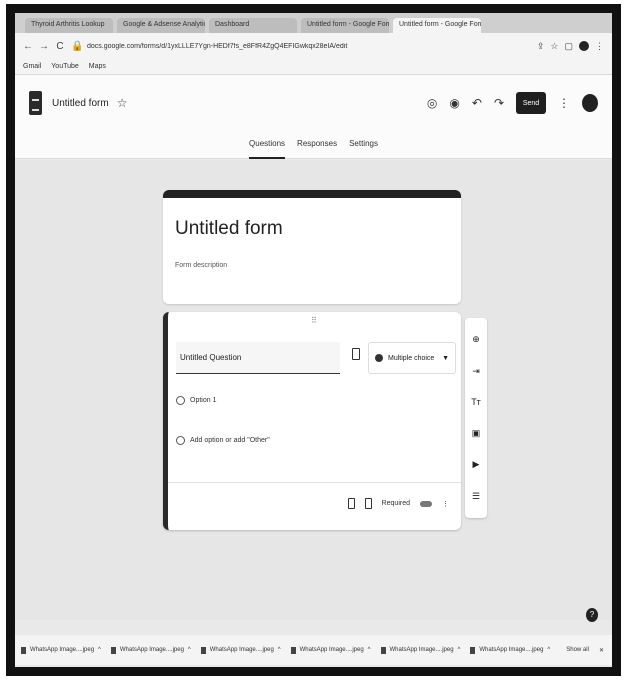  I want to click on forms-tabs: Questions Responses Settings, so click(313, 145).